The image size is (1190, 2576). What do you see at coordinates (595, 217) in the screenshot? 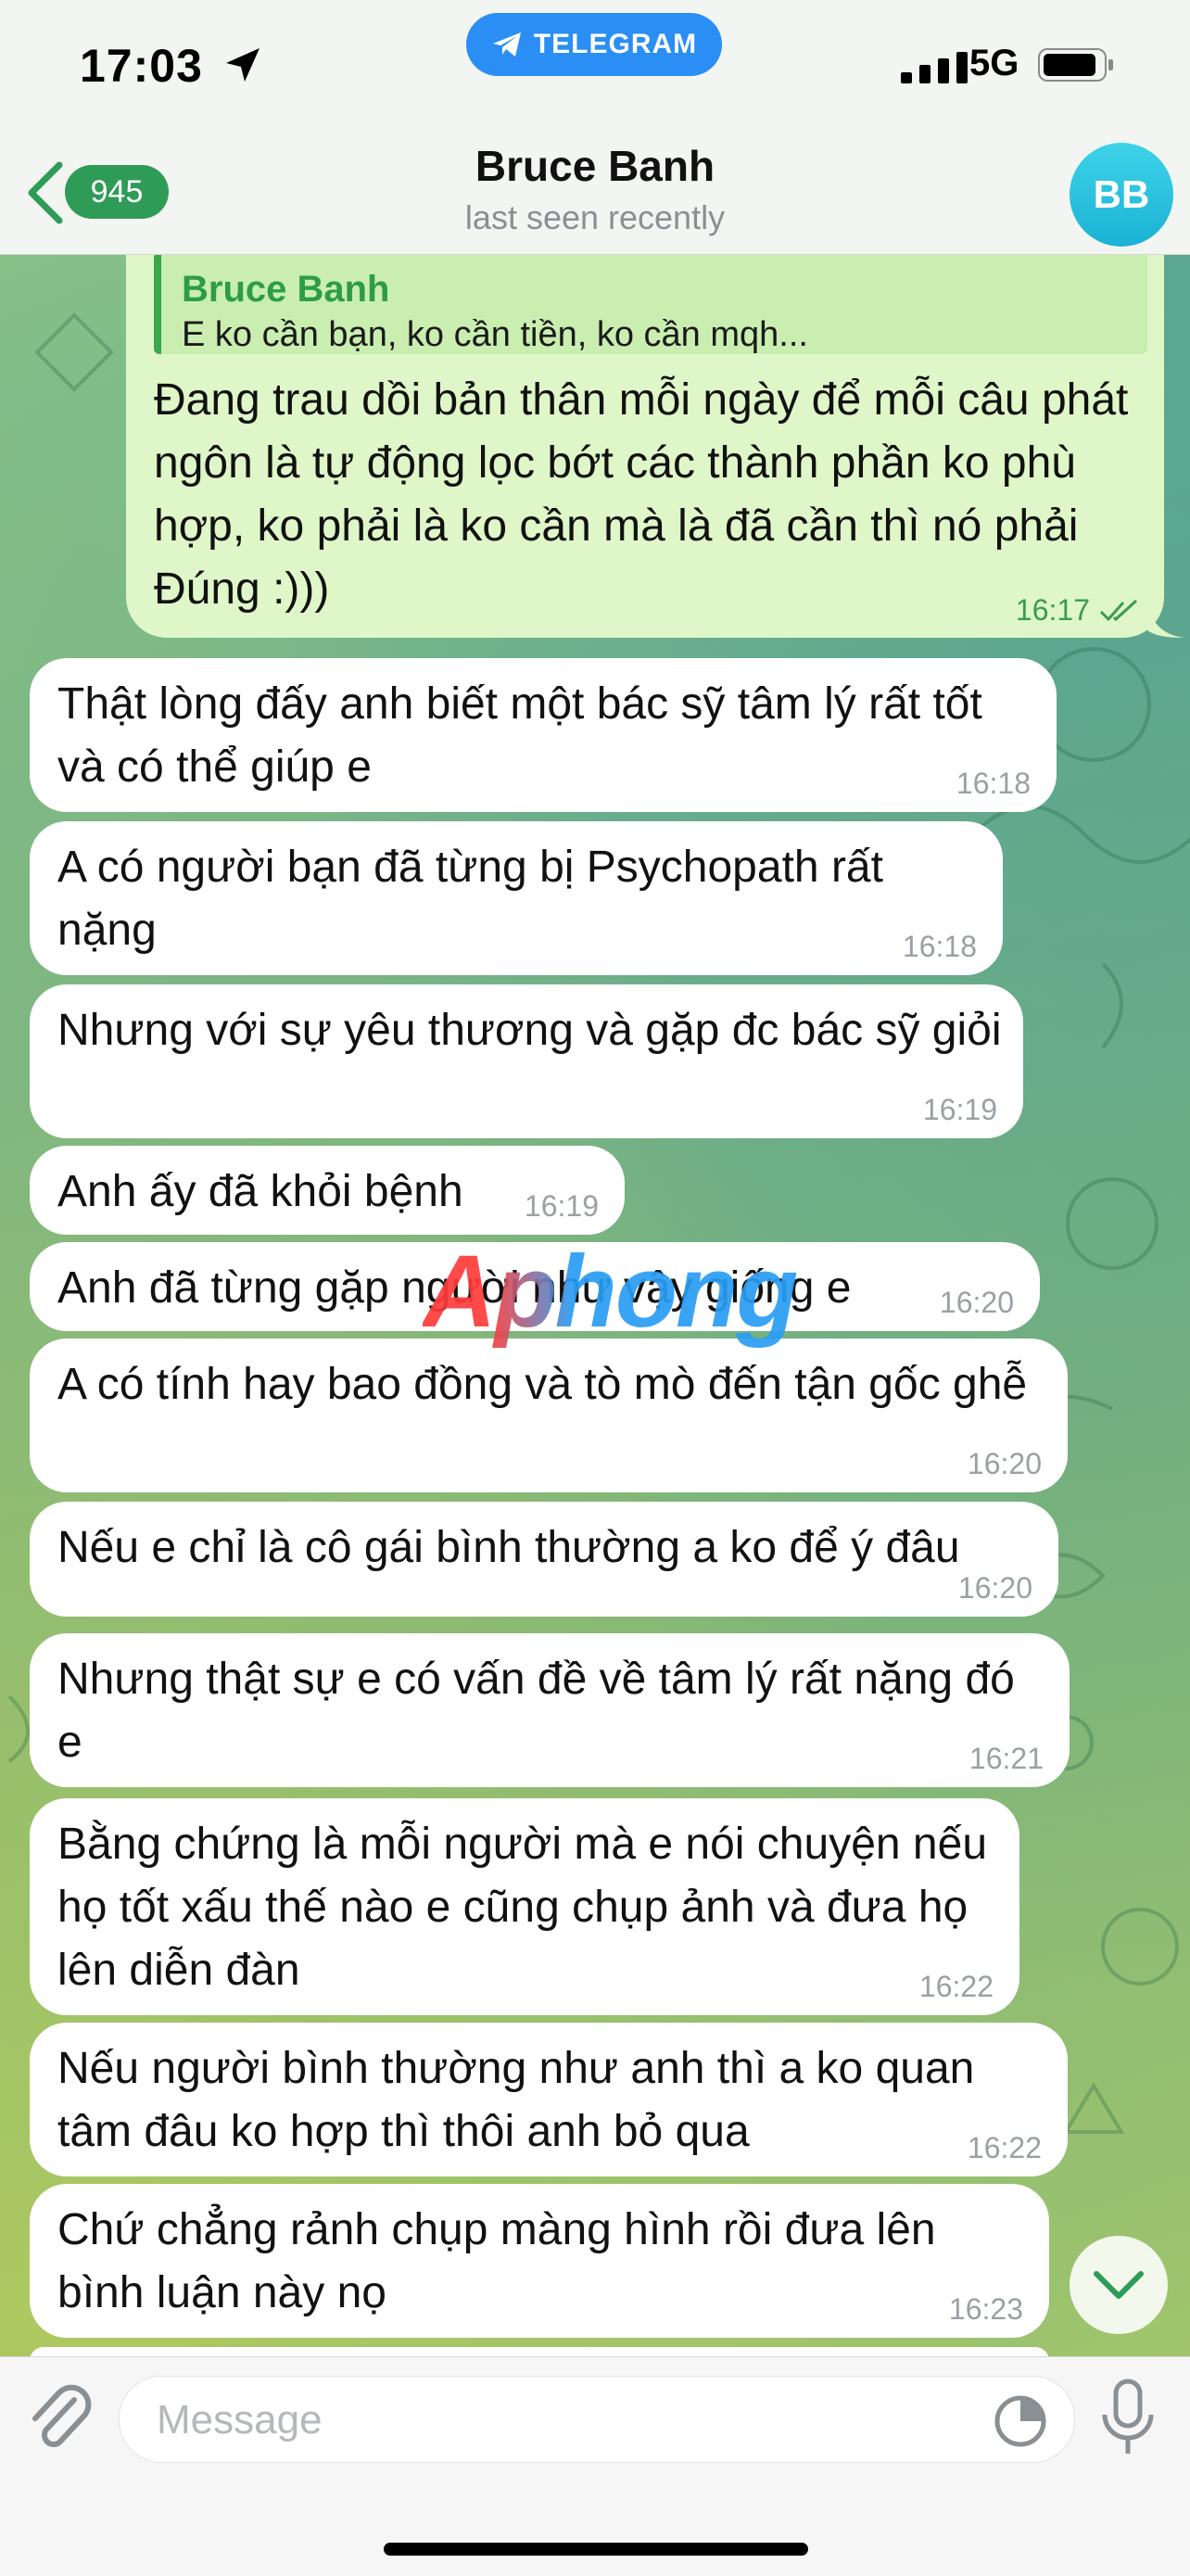
I see `last-seen-status: last seen recently` at bounding box center [595, 217].